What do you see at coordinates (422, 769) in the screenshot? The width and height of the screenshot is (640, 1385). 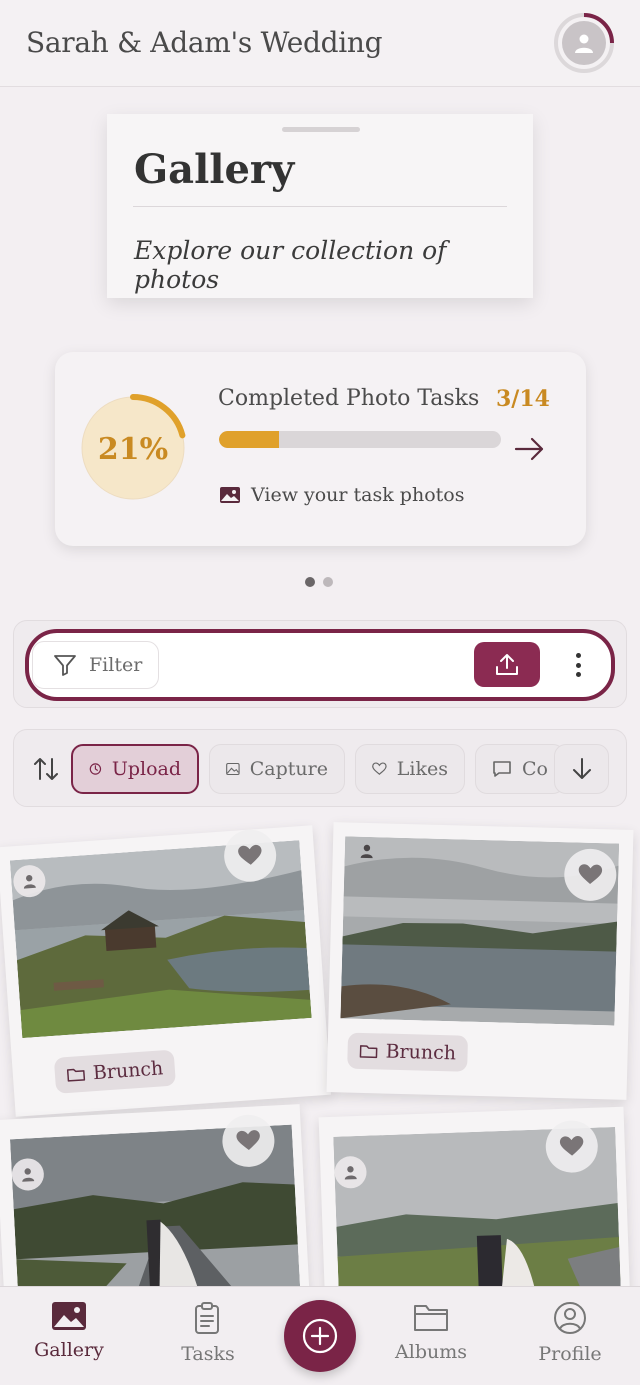 I see `sort-chip-label: Likes` at bounding box center [422, 769].